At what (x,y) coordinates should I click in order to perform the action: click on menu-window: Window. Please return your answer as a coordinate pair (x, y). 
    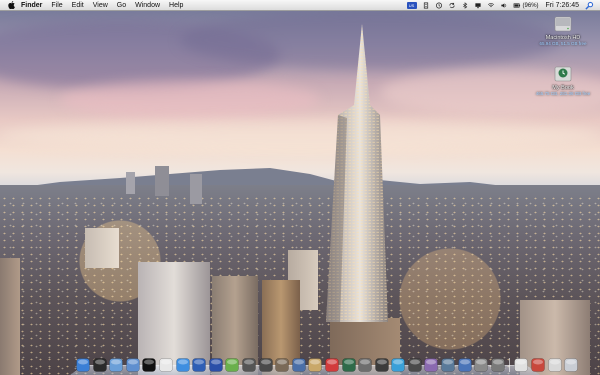
    Looking at the image, I should click on (147, 5).